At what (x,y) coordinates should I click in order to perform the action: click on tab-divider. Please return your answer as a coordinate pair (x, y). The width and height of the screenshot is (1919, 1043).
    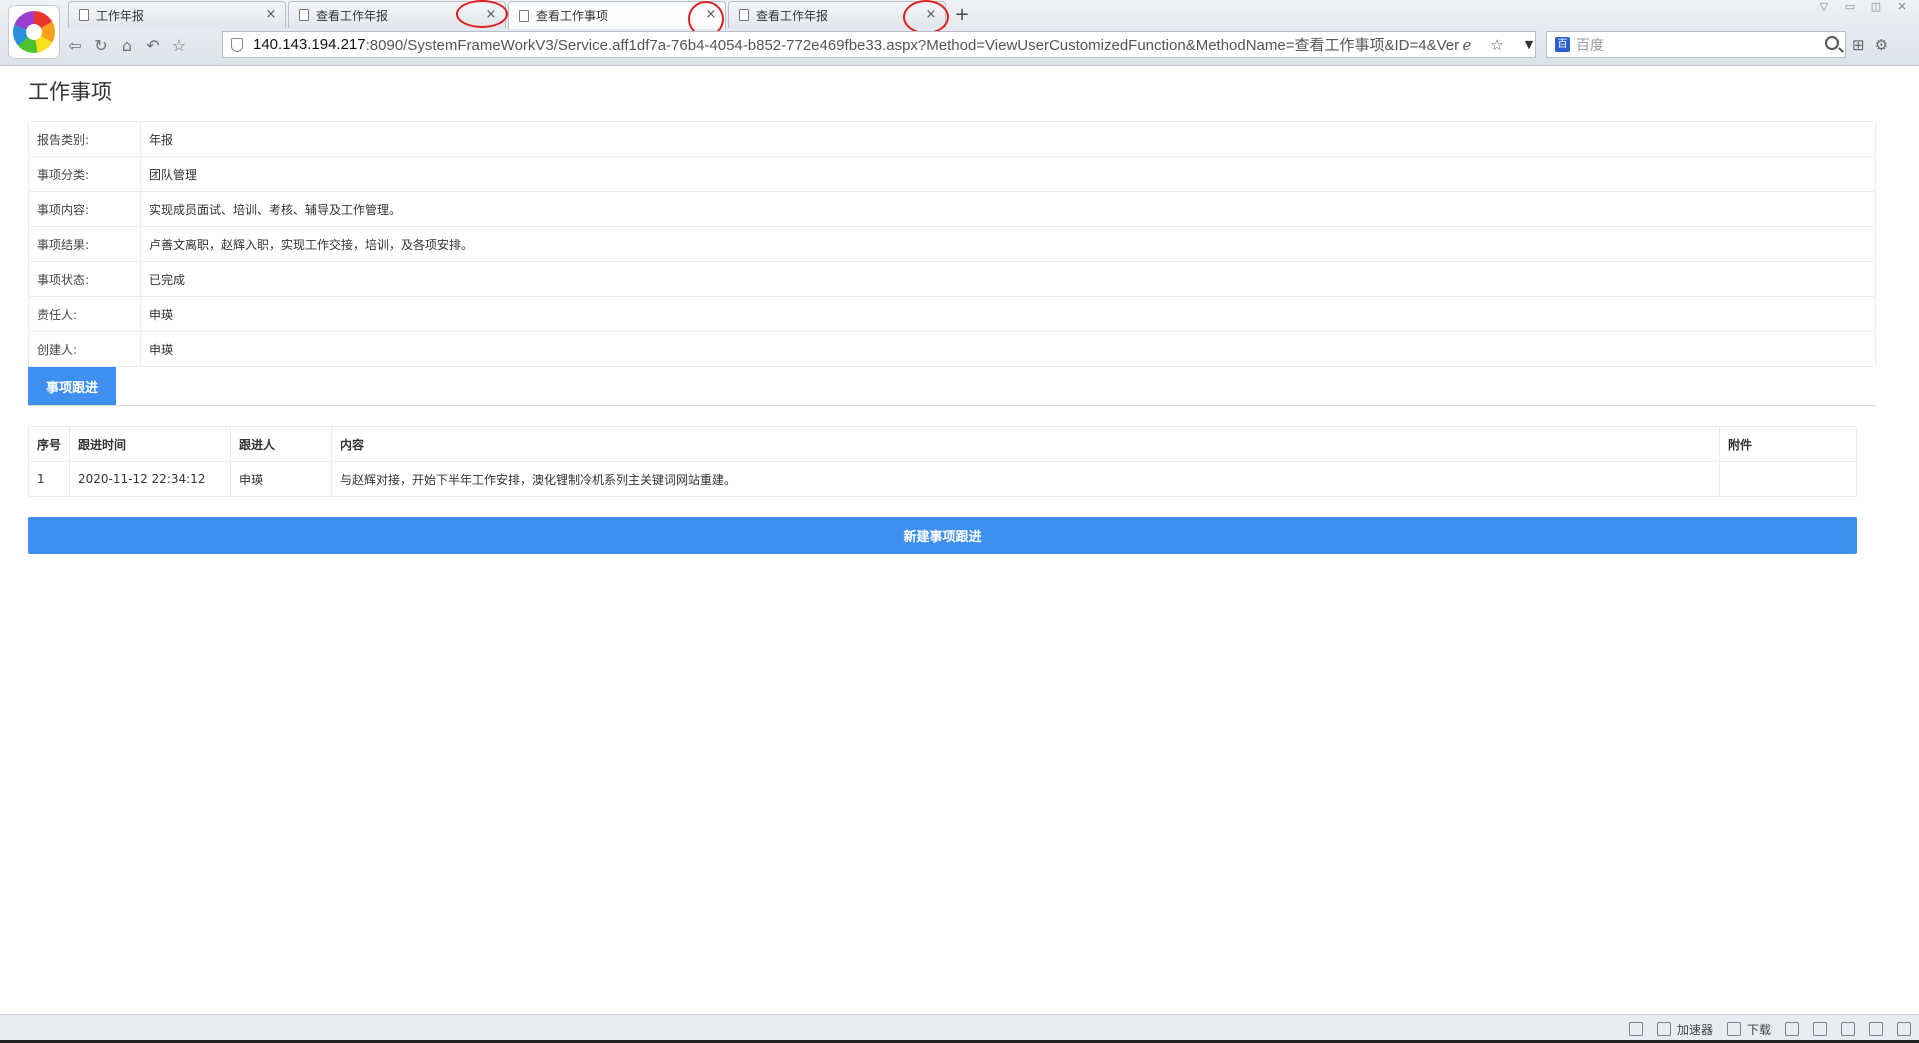
    Looking at the image, I should click on (952, 405).